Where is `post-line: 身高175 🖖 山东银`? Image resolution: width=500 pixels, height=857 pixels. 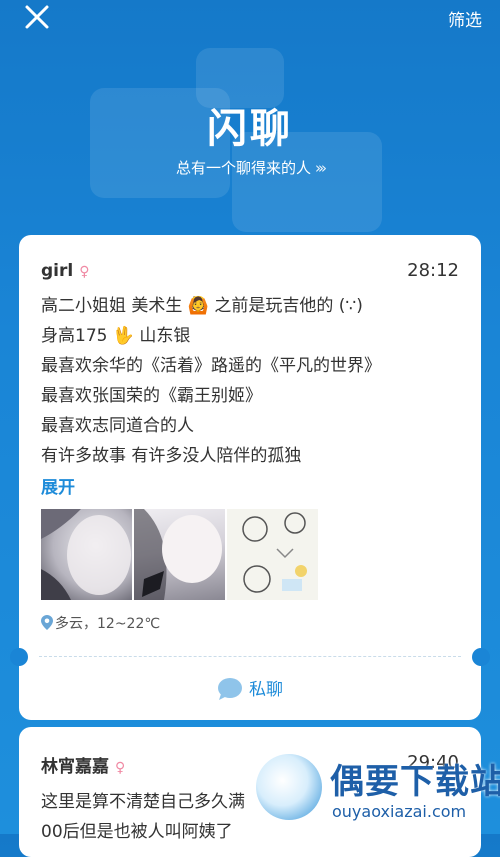
post-line: 身高175 🖖 山东银 is located at coordinates (116, 336).